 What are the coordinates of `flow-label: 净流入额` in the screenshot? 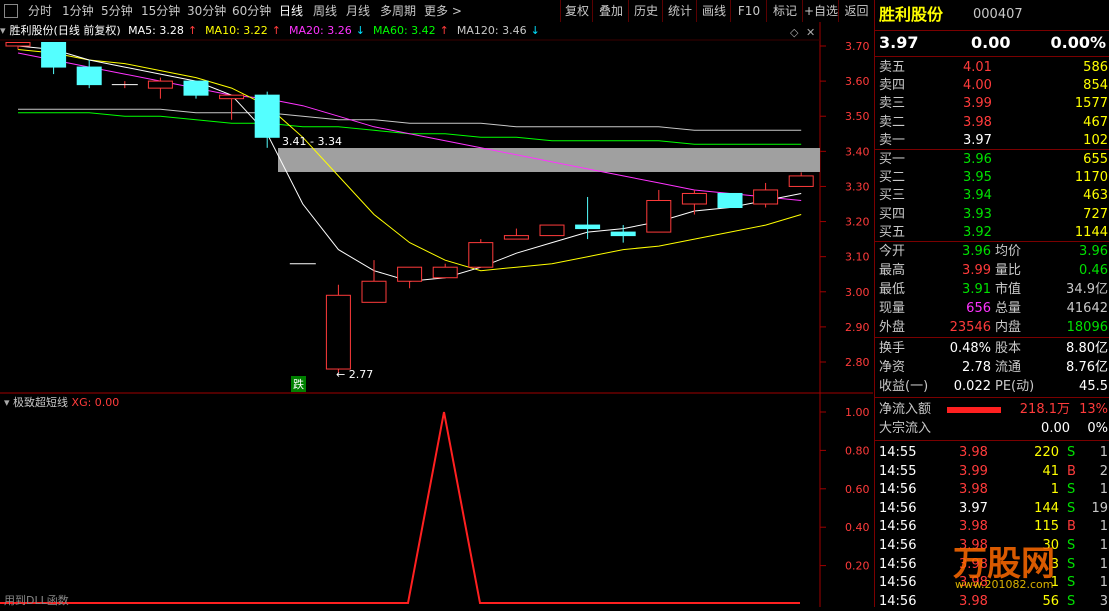 It's located at (905, 409).